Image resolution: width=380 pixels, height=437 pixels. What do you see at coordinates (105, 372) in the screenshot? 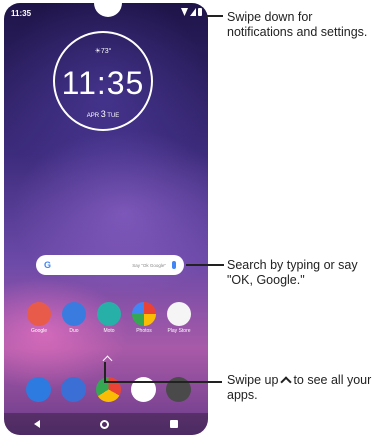
I see `callout-line-apps-vertical` at bounding box center [105, 372].